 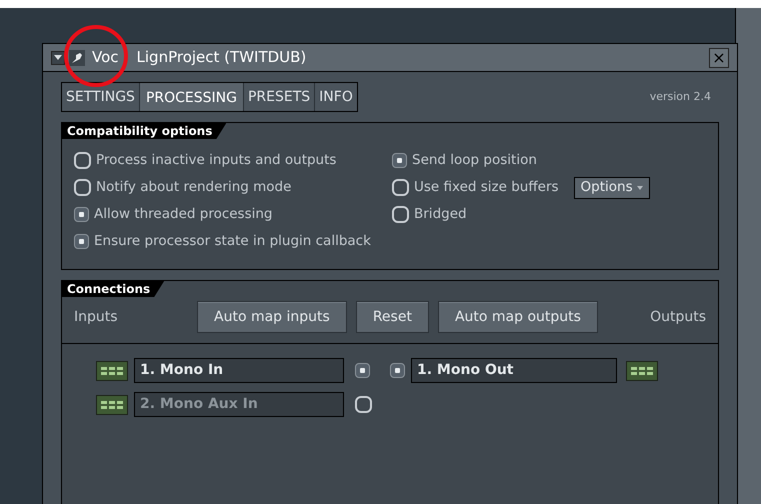 What do you see at coordinates (514, 370) in the screenshot?
I see `output-name-field: 1. Mono Out` at bounding box center [514, 370].